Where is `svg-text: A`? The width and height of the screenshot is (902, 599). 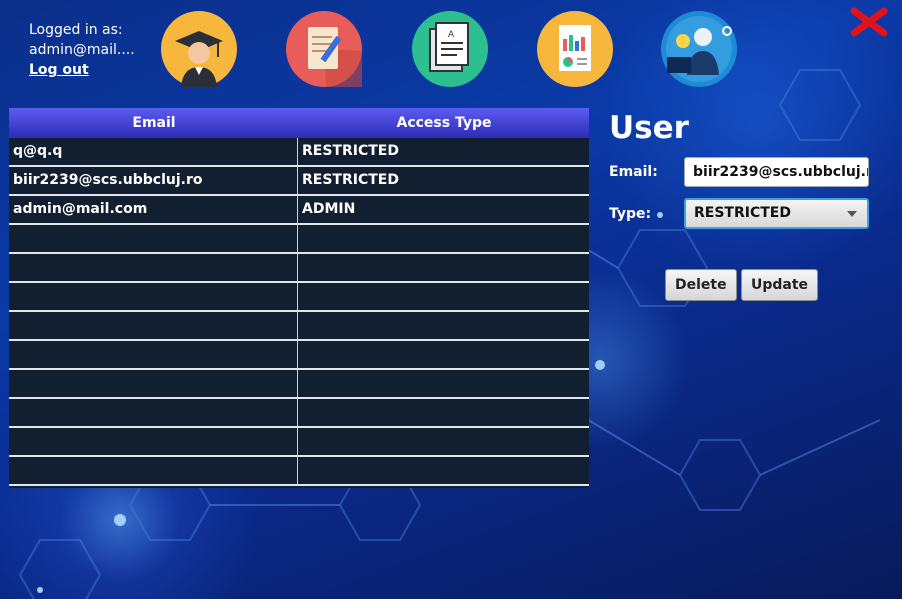
svg-text: A is located at coordinates (451, 35).